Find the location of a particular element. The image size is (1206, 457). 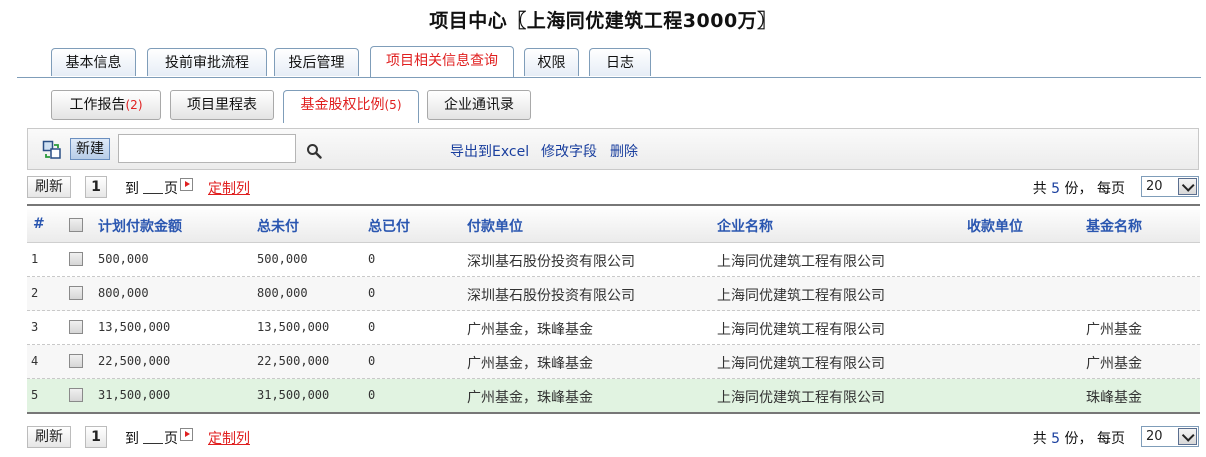

col-planned-amount: 计划付款金额 is located at coordinates (140, 226).